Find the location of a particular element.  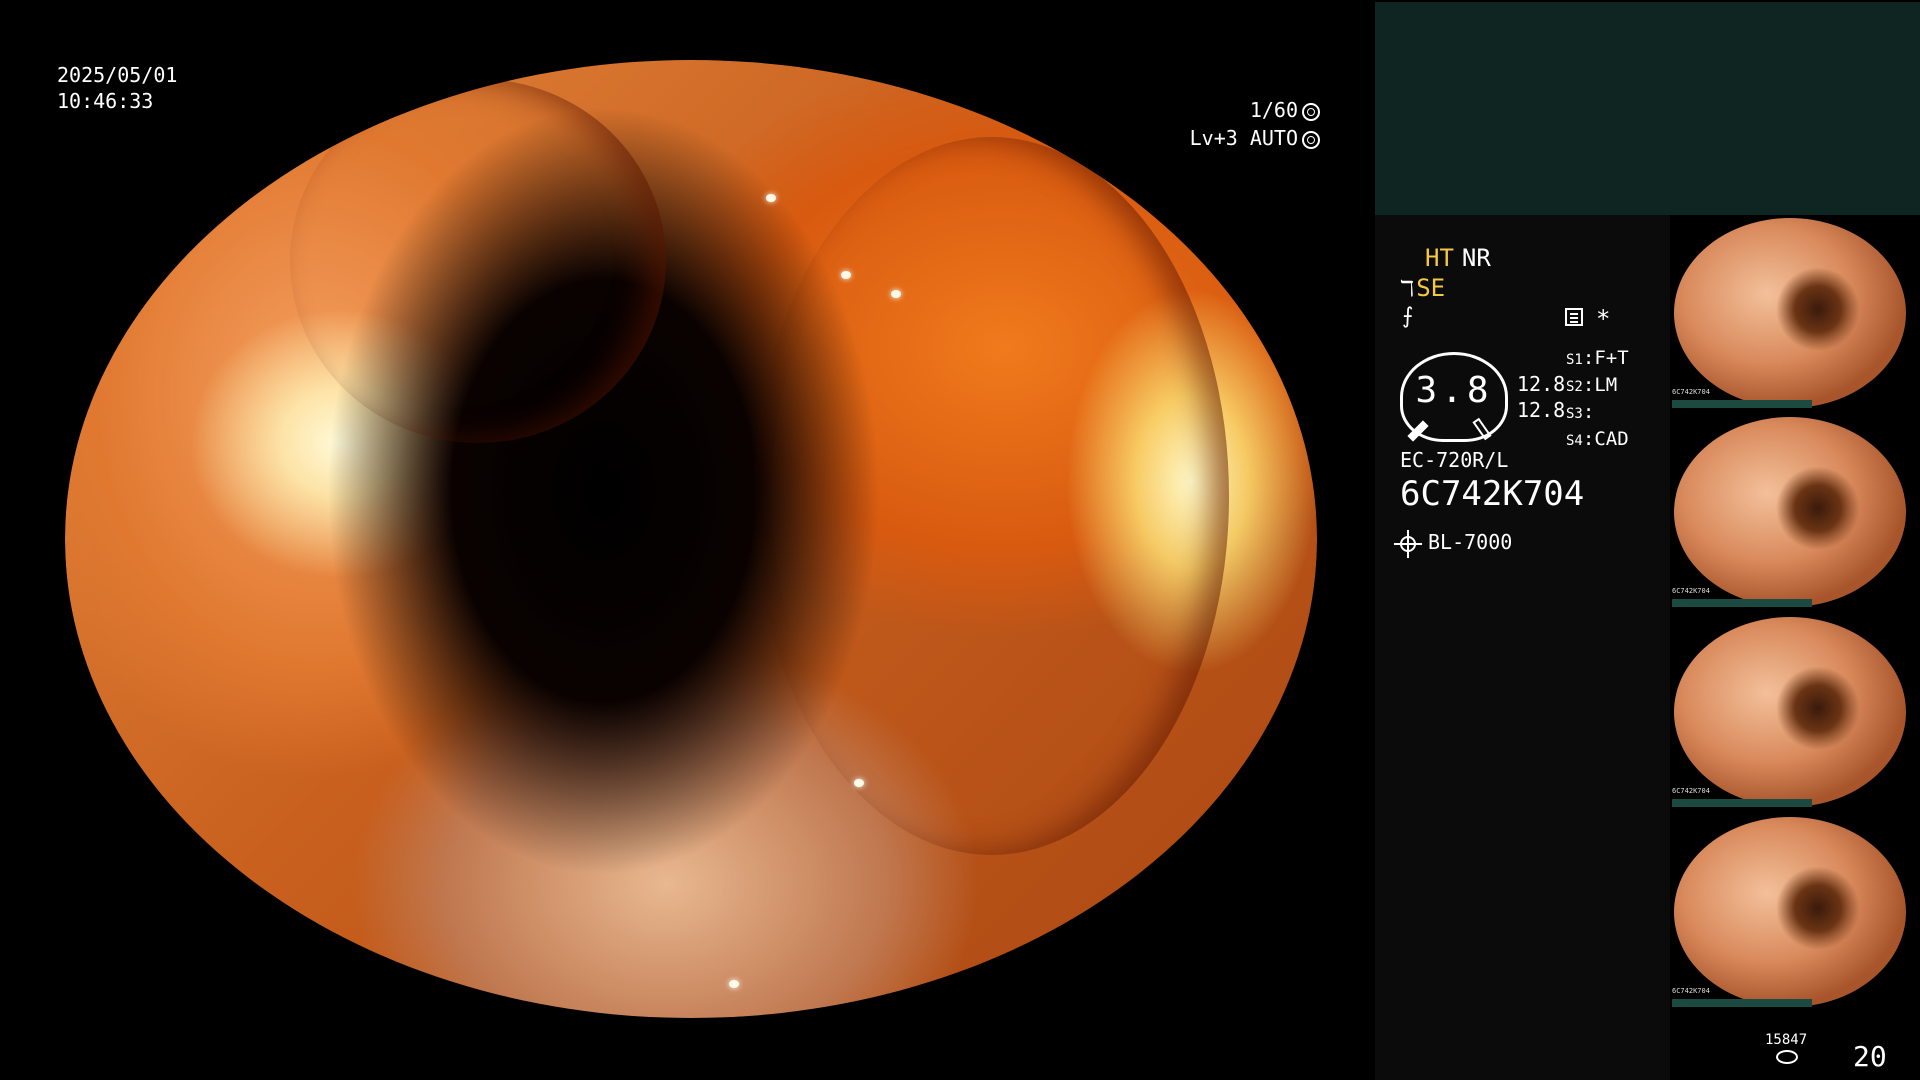

switch-list: S1:F+T S2:LM S3: S4:CAD is located at coordinates (1597, 400).